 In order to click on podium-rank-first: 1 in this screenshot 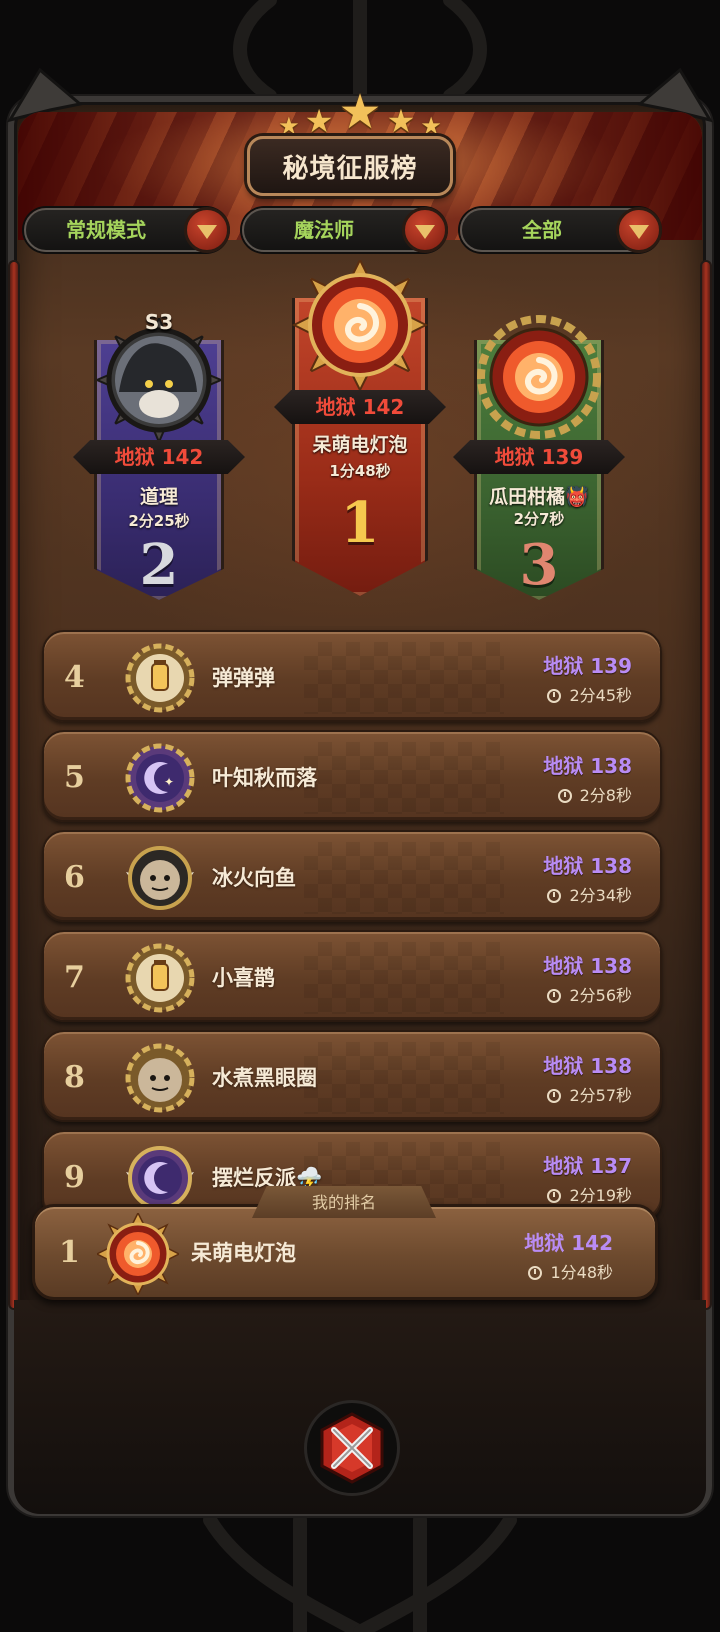, I will do `click(360, 523)`.